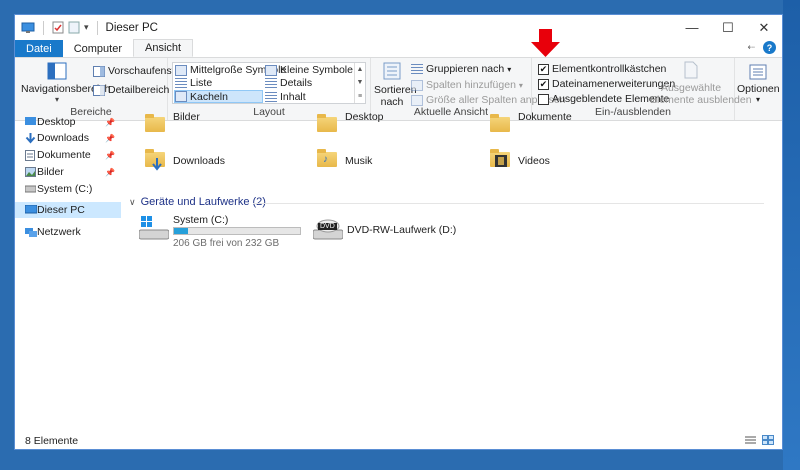  What do you see at coordinates (65, 83) in the screenshot?
I see `navigationsbereich-button: Navigationsbereich ▾` at bounding box center [65, 83].